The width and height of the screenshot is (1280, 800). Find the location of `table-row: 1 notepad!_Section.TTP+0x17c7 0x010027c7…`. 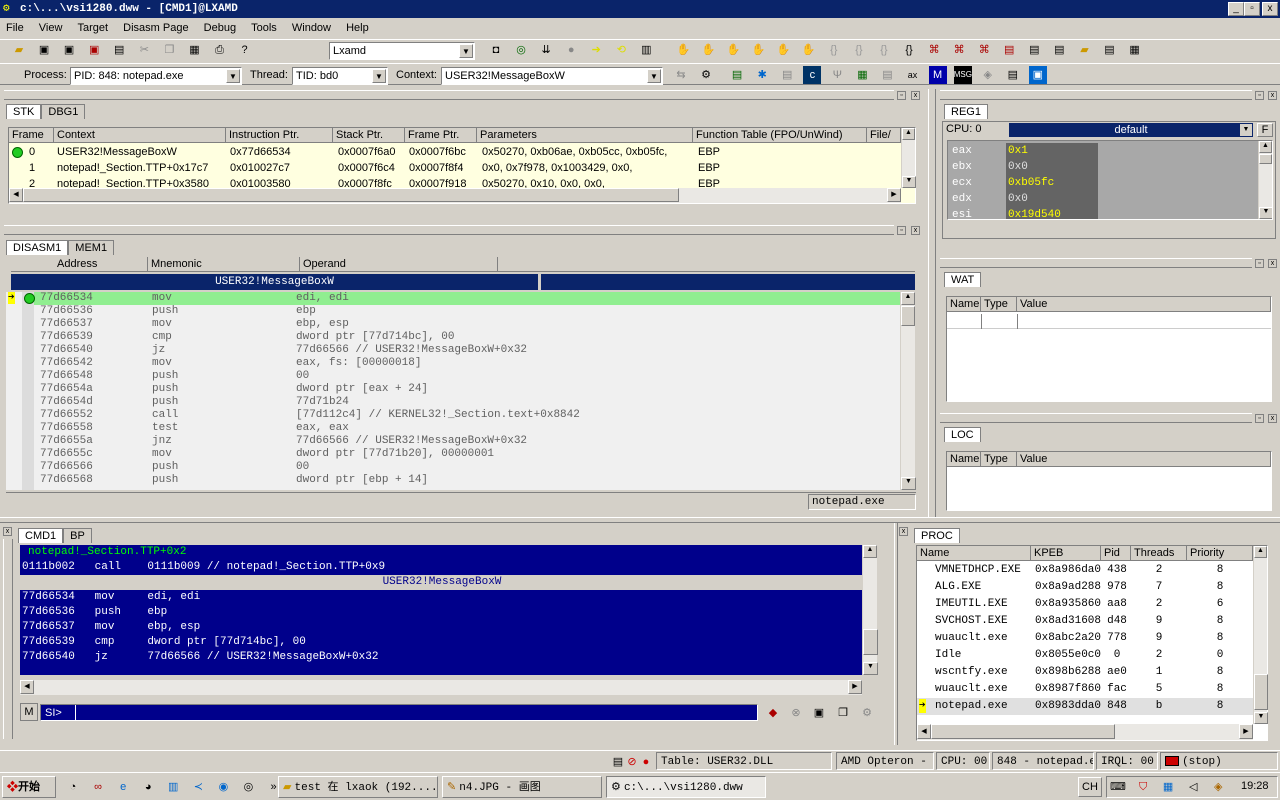

table-row: 1 notepad!_Section.TTP+0x17c7 0x010027c7… is located at coordinates (455, 168).